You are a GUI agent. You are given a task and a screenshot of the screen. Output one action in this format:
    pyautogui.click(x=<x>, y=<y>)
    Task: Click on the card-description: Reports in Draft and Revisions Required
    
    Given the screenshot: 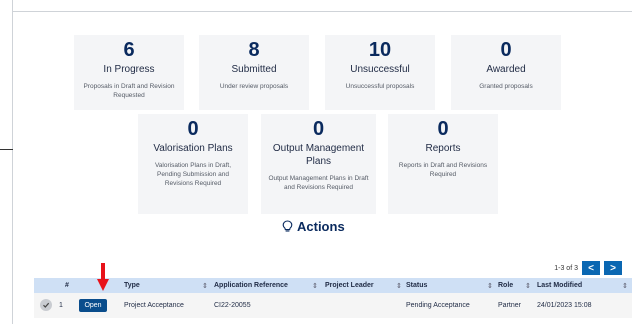 What is the action you would take?
    pyautogui.click(x=443, y=170)
    